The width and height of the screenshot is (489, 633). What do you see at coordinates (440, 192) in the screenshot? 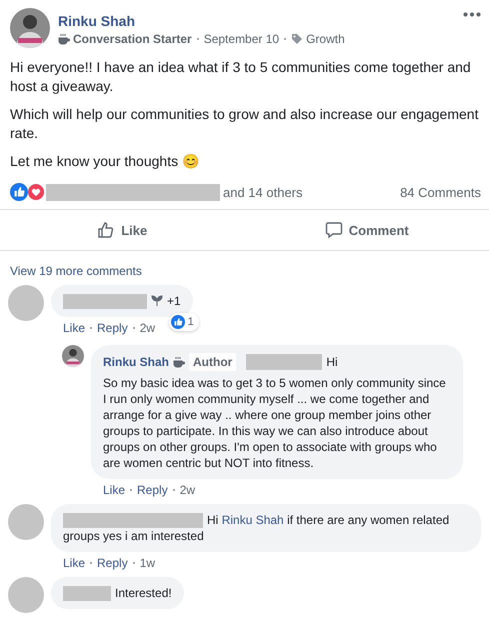
I see `comment-count: 84 Comments` at bounding box center [440, 192].